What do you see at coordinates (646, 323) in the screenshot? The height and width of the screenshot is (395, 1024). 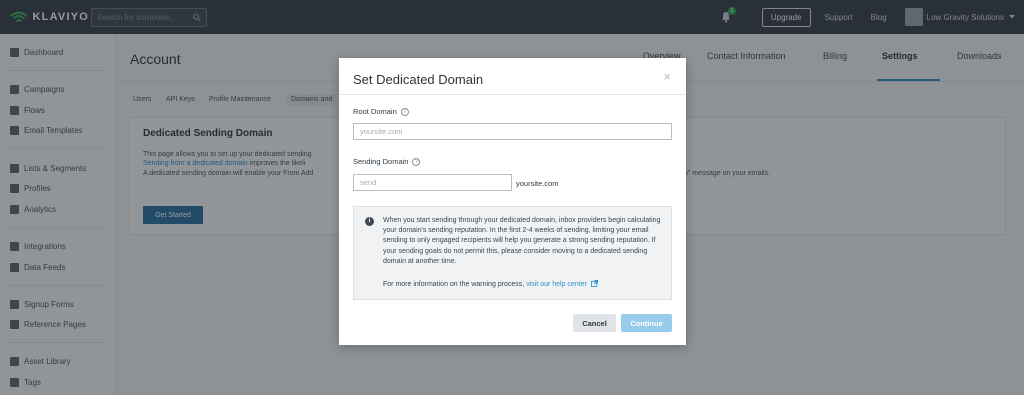 I see `continue-button: Continue` at bounding box center [646, 323].